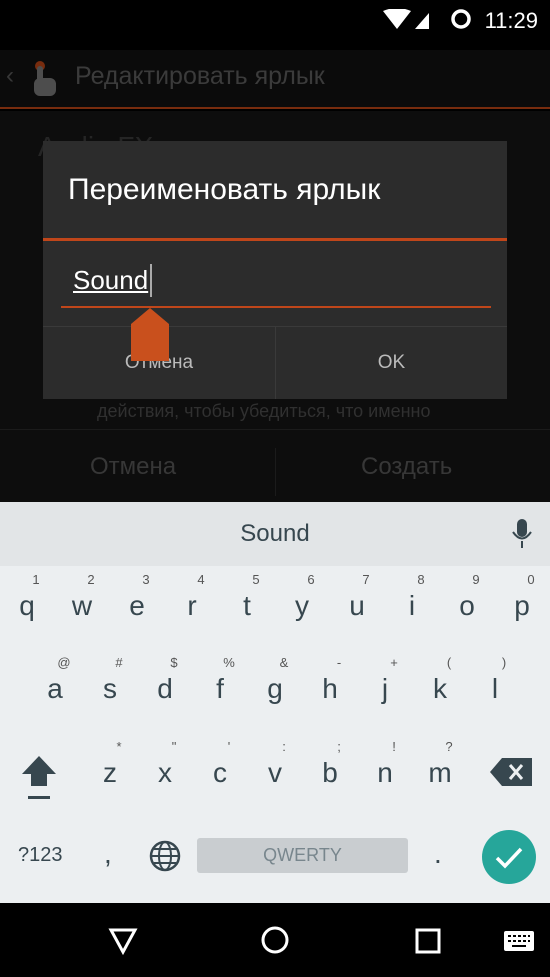  What do you see at coordinates (40, 855) in the screenshot?
I see `symbols-key: ?123` at bounding box center [40, 855].